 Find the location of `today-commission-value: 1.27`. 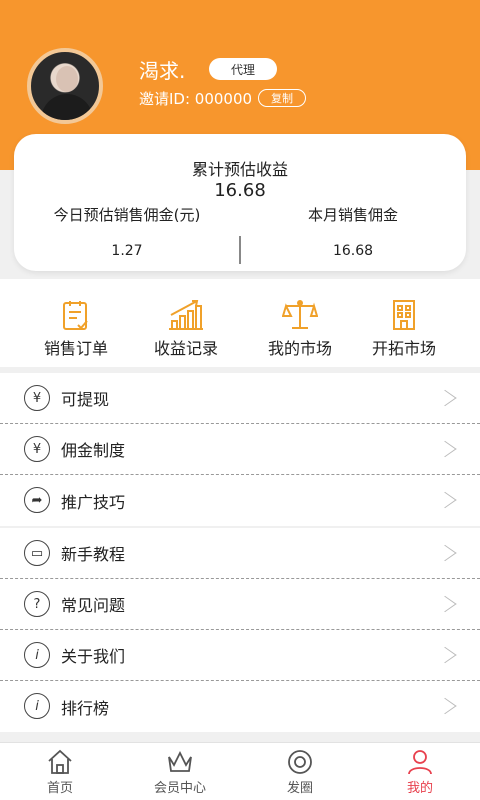

today-commission-value: 1.27 is located at coordinates (127, 251).